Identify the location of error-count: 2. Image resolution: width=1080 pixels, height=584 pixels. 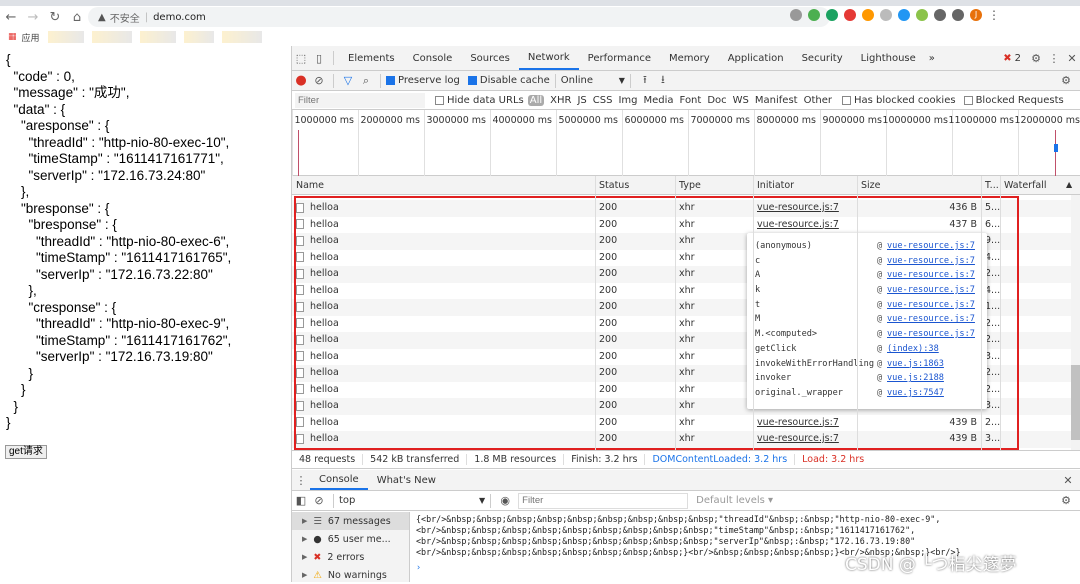
(1018, 58).